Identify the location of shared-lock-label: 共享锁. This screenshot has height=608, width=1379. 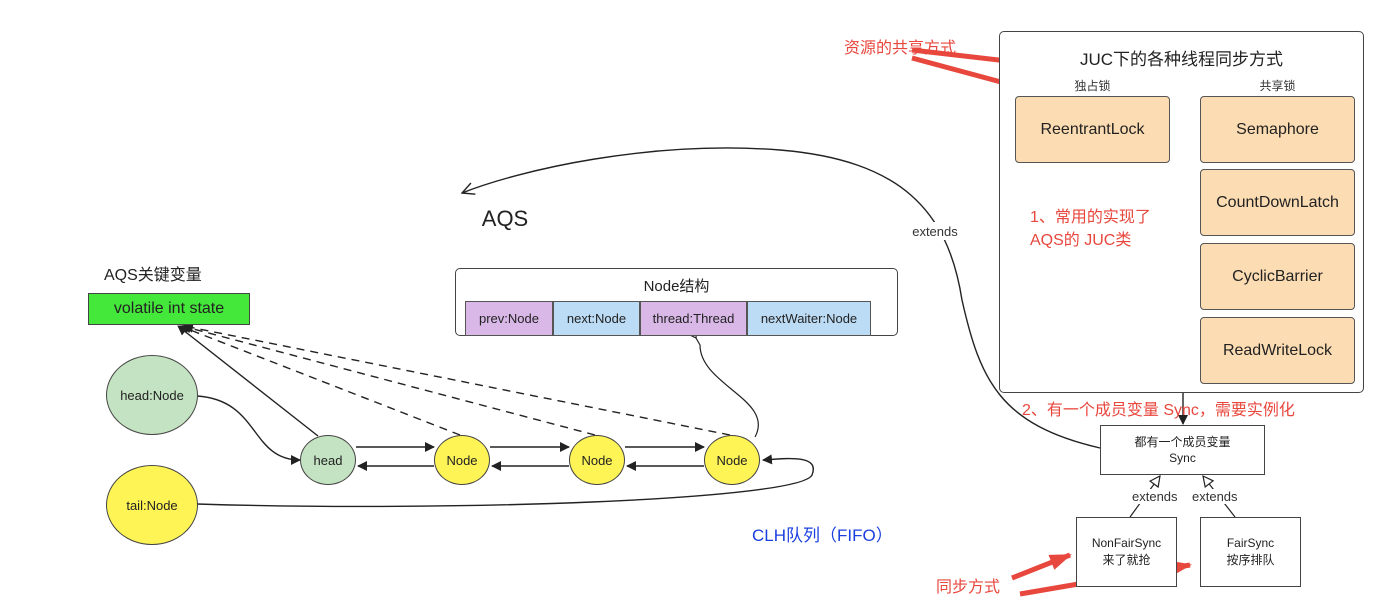
(1277, 85).